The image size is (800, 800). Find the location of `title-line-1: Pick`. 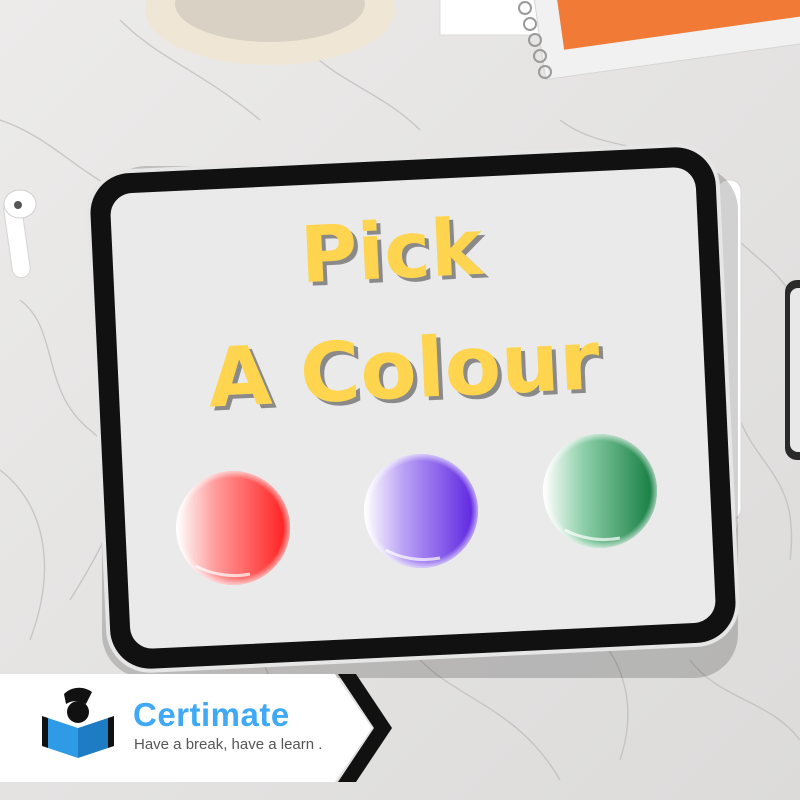

title-line-1: Pick is located at coordinates (392, 252).